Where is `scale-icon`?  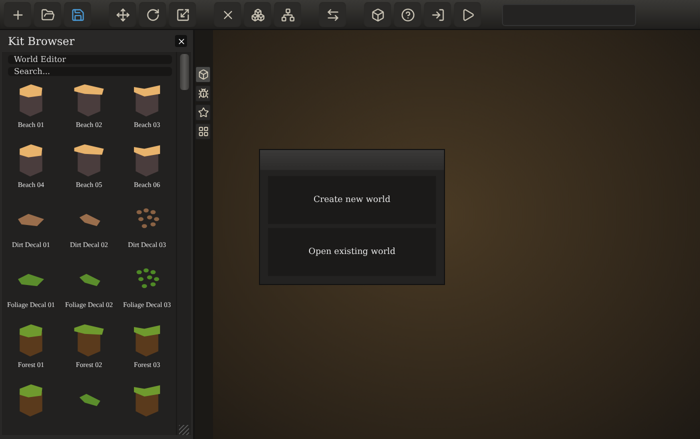
scale-icon is located at coordinates (183, 15).